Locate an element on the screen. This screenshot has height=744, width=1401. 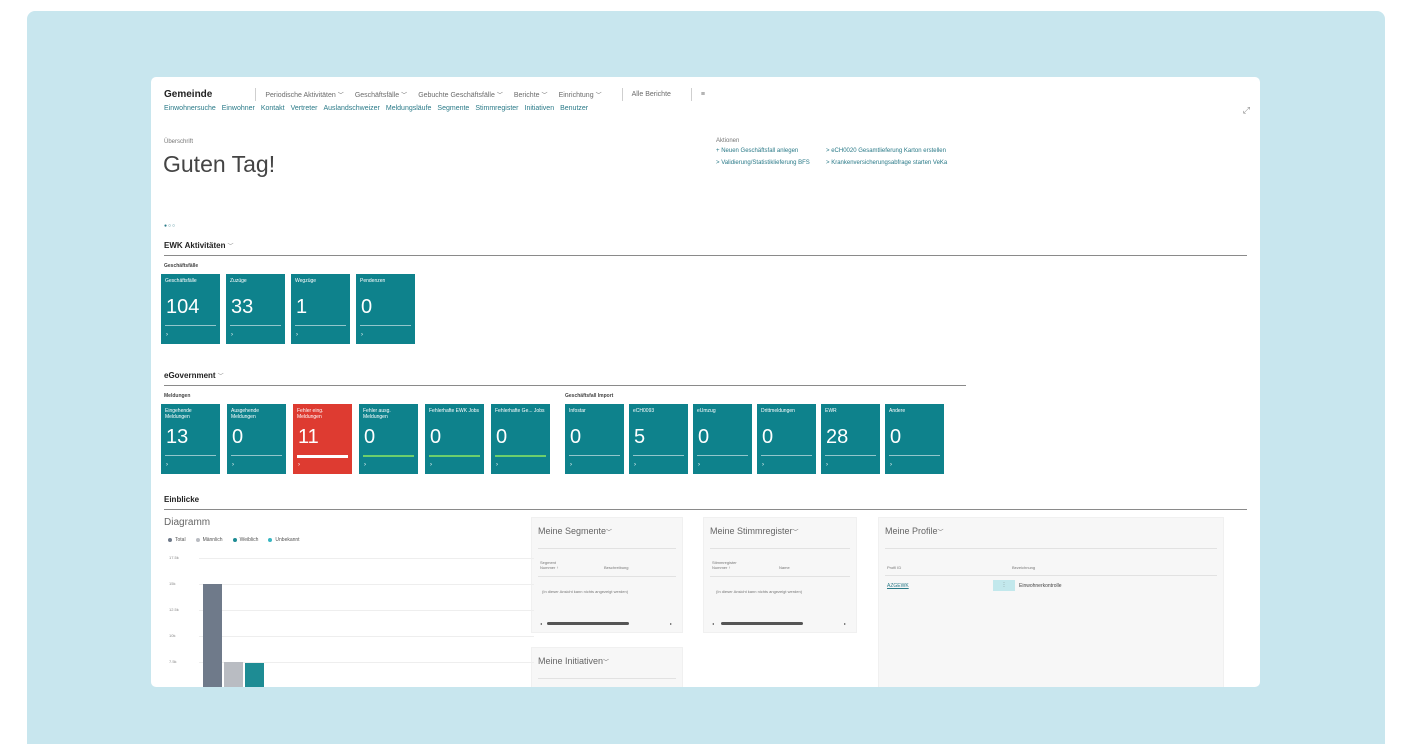
action-validation-bfs: > Validierung/Statistiklieferung BFS is located at coordinates (771, 163).